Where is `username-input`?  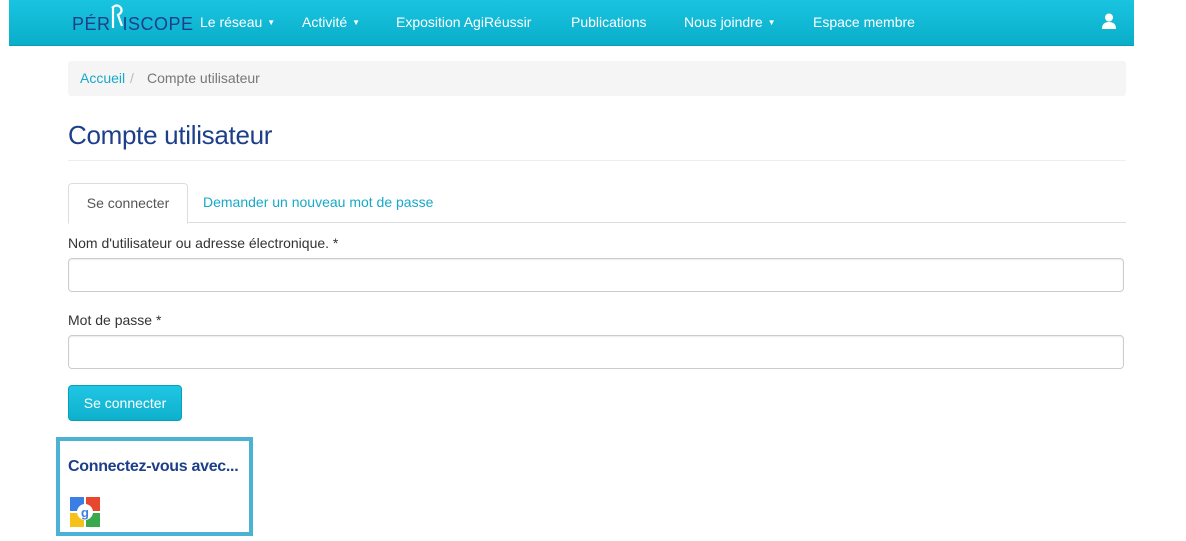 username-input is located at coordinates (596, 275).